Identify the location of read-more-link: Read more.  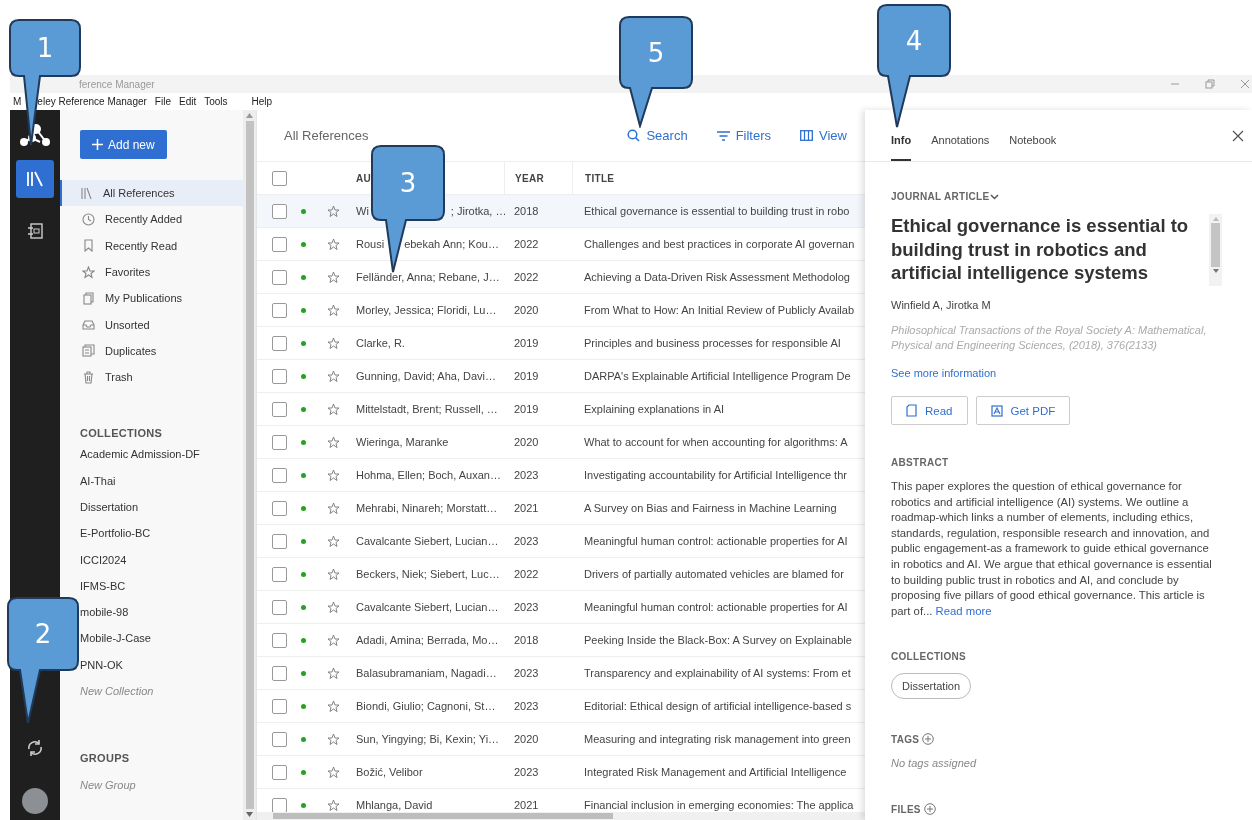
(963, 610).